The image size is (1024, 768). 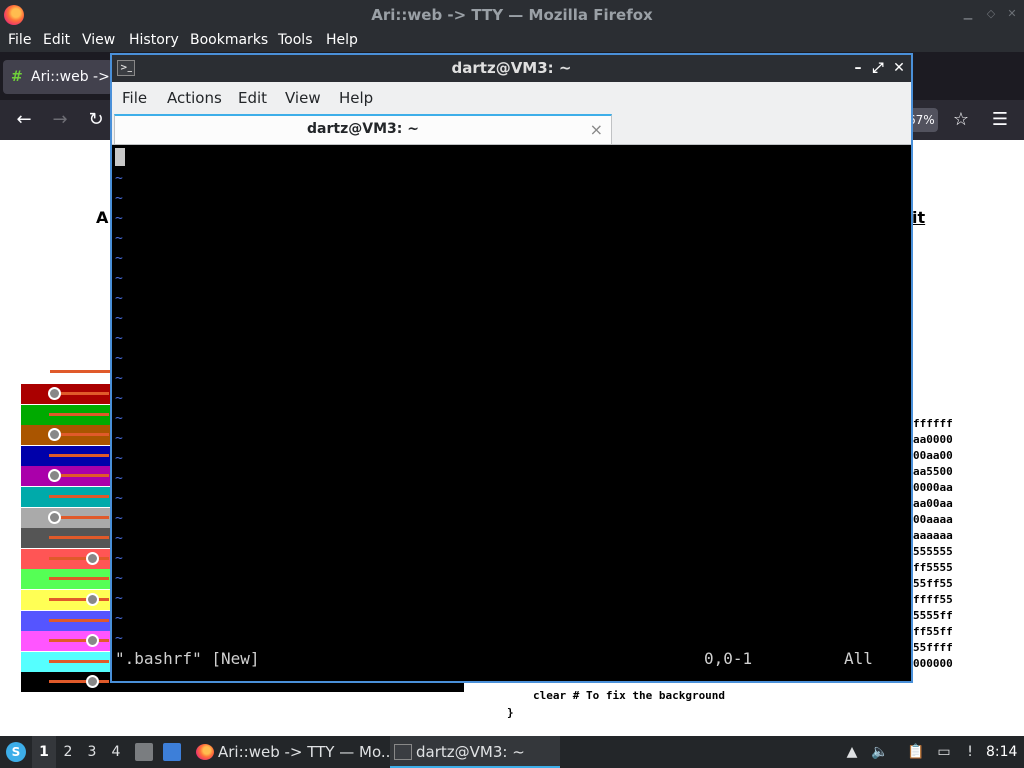 What do you see at coordinates (933, 423) in the screenshot?
I see `hex-code: ffffff` at bounding box center [933, 423].